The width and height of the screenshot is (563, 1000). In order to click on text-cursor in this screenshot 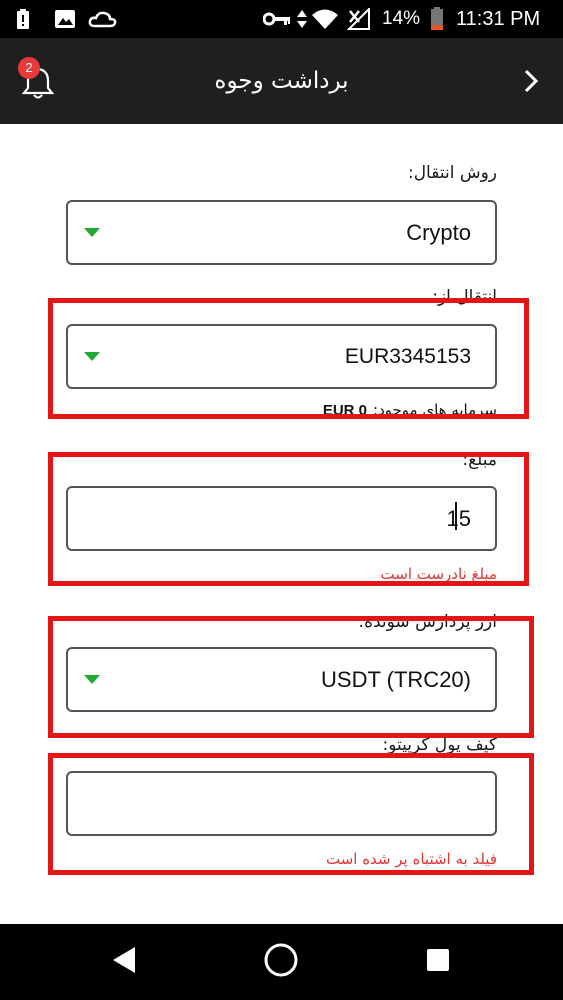, I will do `click(456, 516)`.